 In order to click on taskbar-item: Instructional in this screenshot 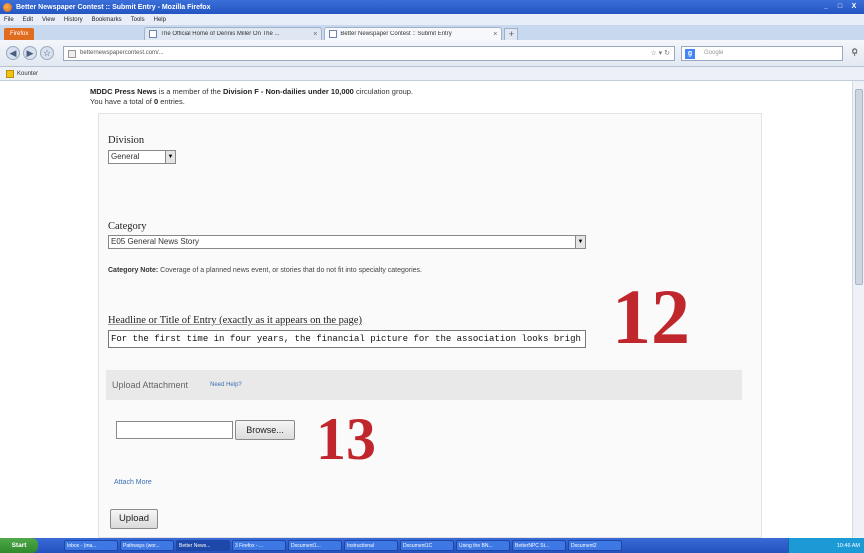, I will do `click(371, 545)`.